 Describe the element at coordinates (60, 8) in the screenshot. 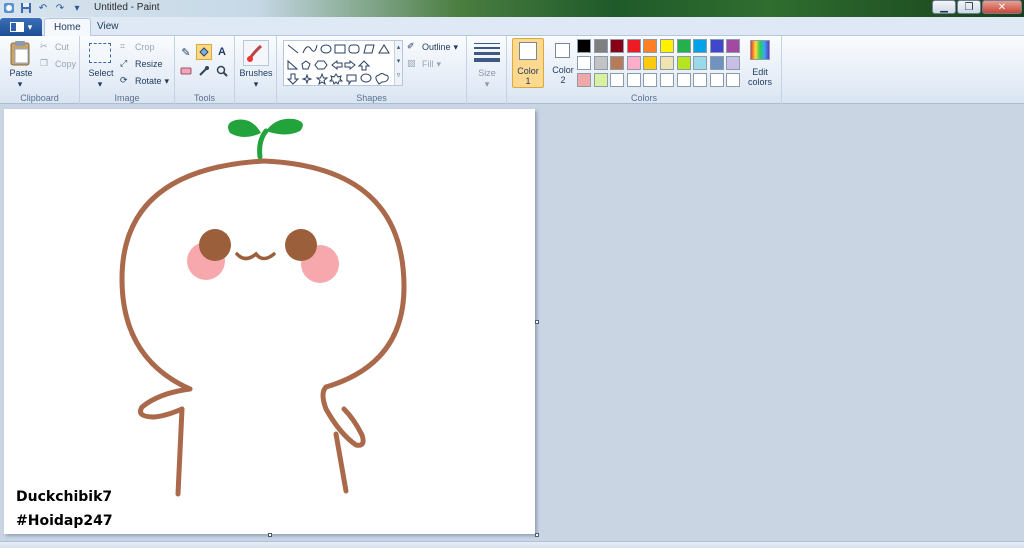

I see `redo-icon: ↷` at that location.